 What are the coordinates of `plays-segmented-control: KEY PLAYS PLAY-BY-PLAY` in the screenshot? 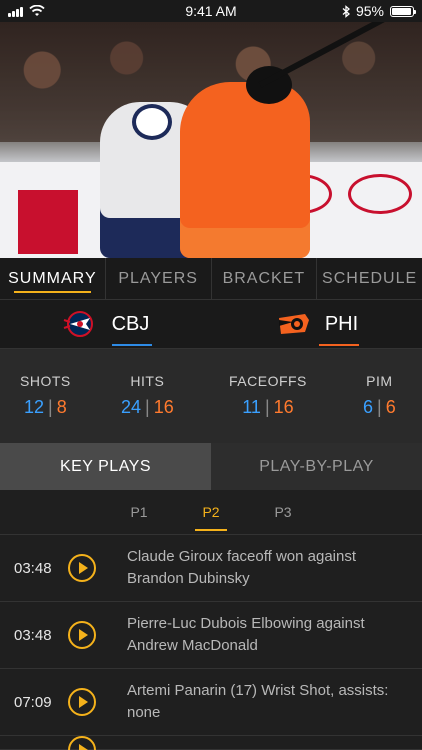 It's located at (211, 466).